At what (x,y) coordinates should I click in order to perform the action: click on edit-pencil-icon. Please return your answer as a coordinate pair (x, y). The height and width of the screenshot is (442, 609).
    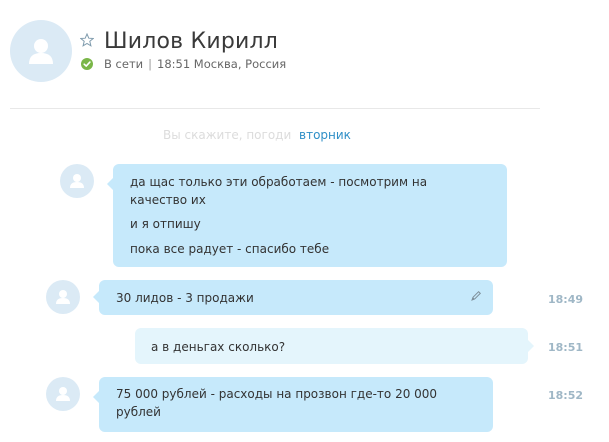
    Looking at the image, I should click on (476, 296).